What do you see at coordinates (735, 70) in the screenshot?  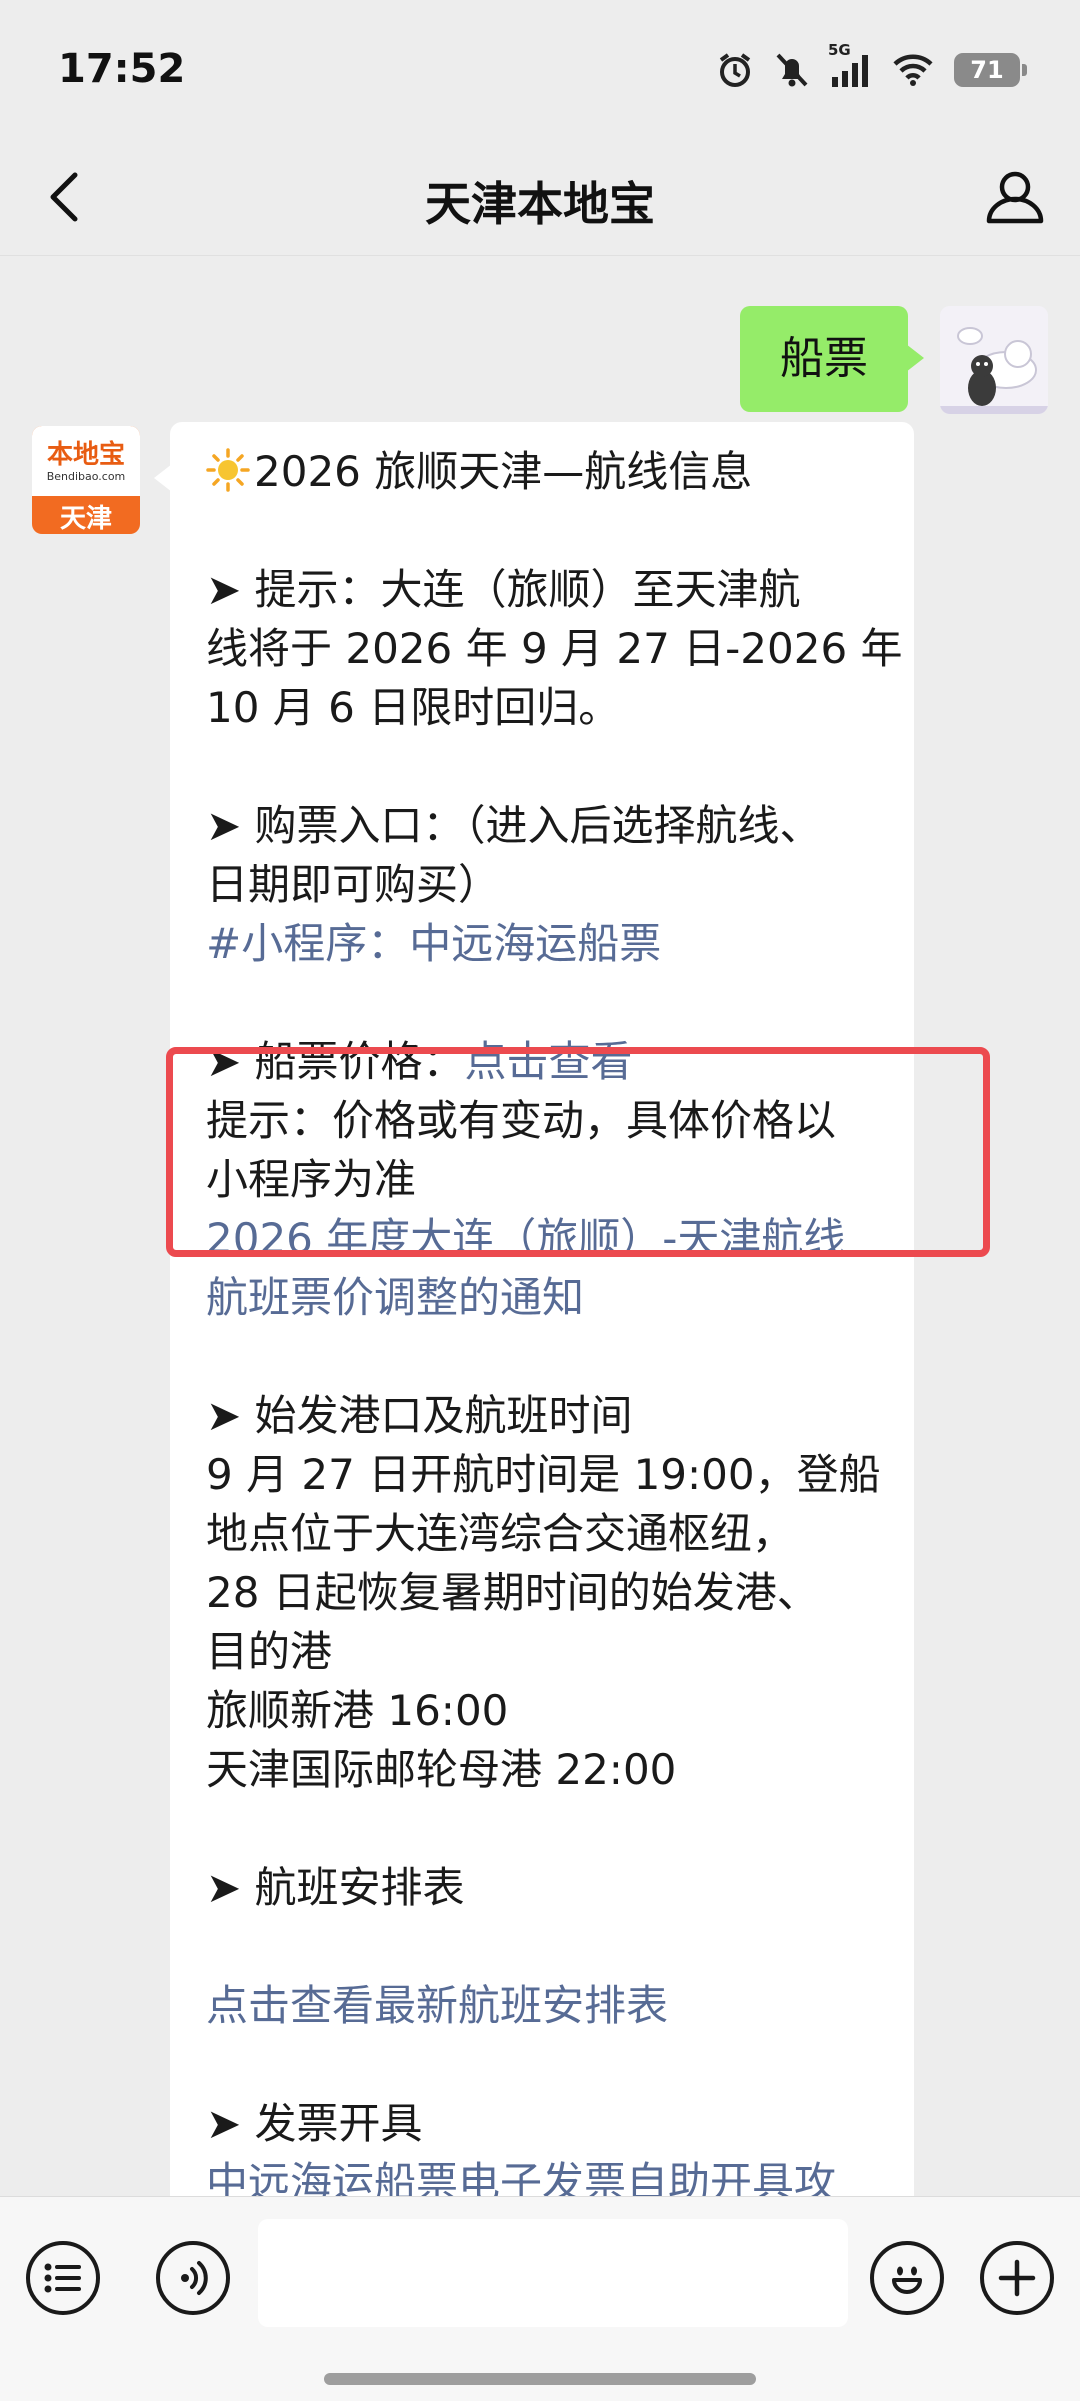 I see `alarm-icon` at bounding box center [735, 70].